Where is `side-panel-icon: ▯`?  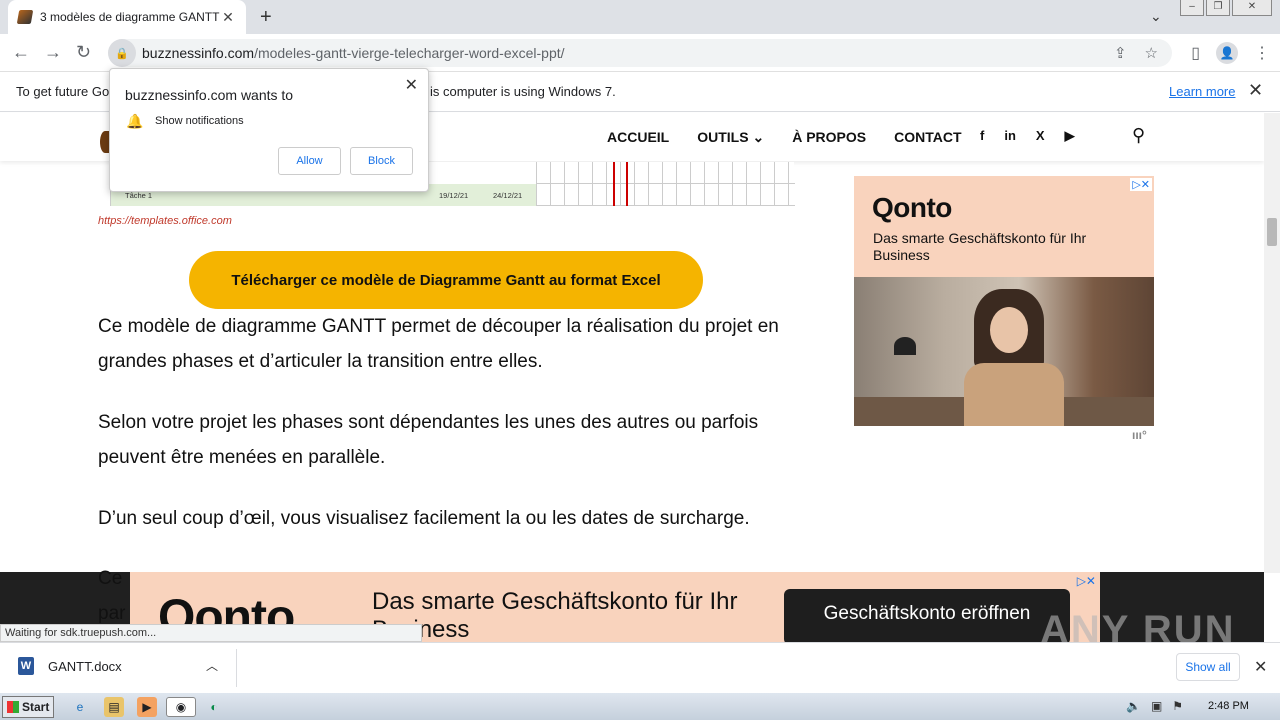
side-panel-icon: ▯ is located at coordinates (1195, 53).